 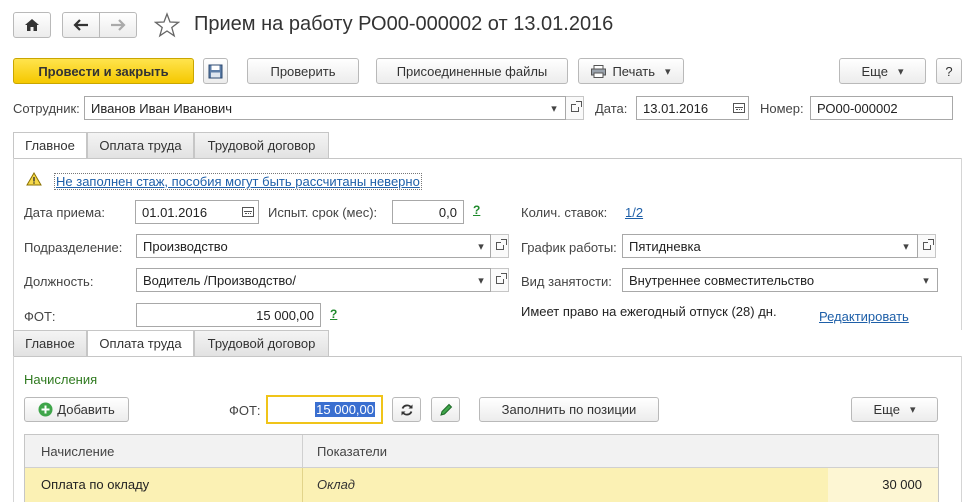 I want to click on more-menu-button: Еще, so click(x=882, y=71).